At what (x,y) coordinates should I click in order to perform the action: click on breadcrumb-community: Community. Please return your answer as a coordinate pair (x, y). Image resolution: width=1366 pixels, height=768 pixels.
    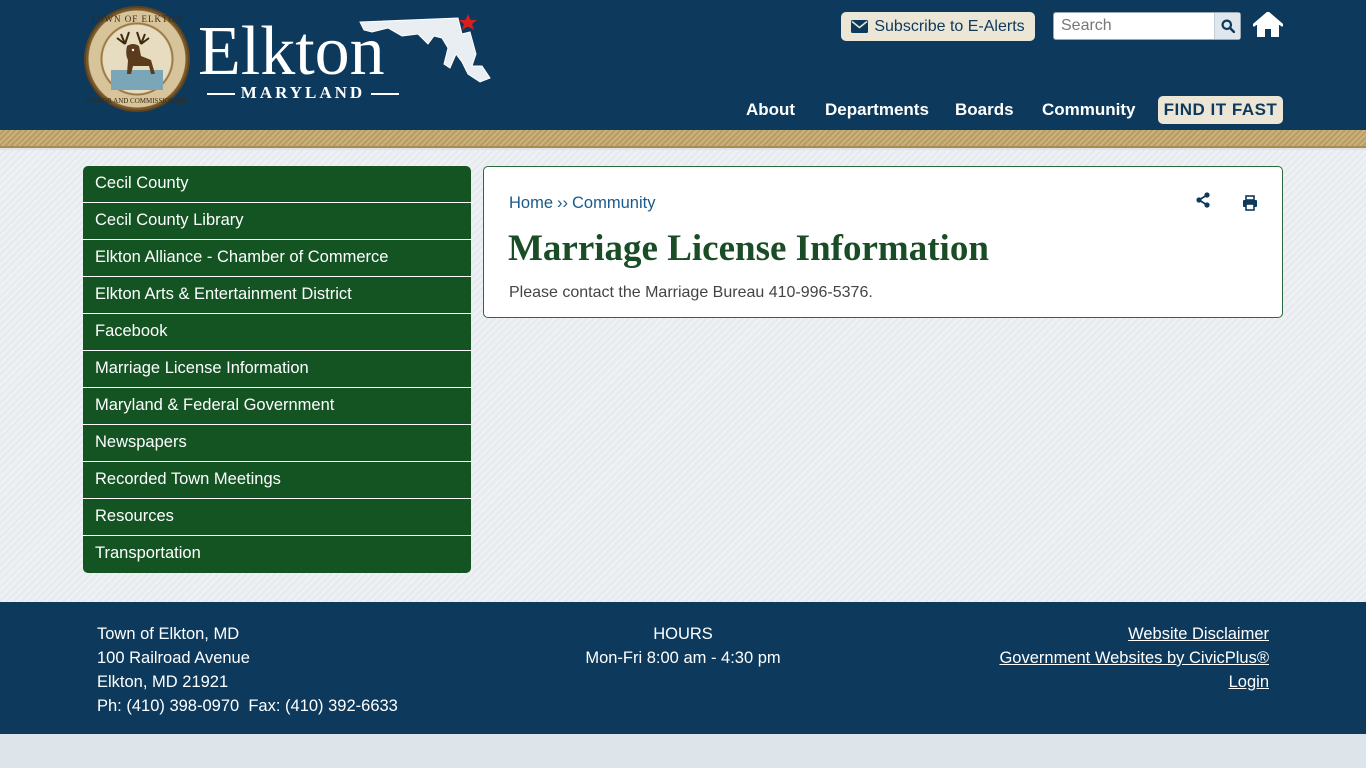
    Looking at the image, I should click on (613, 203).